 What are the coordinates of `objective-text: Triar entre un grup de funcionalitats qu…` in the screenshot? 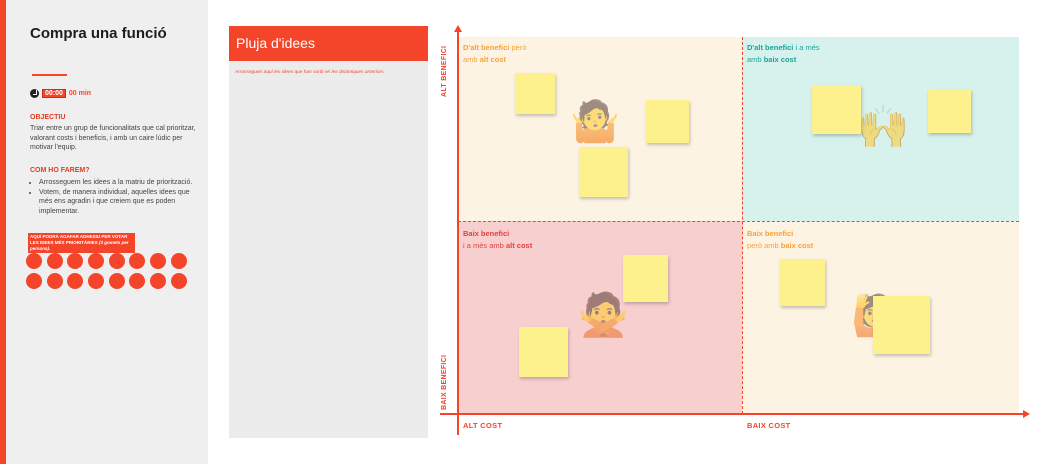 It's located at (113, 138).